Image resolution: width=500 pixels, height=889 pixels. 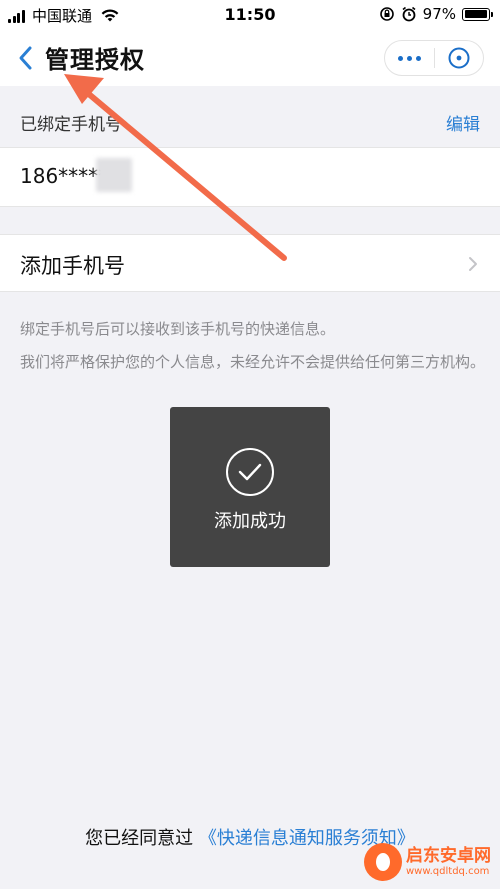 I want to click on success-toast: 添加成功, so click(x=250, y=487).